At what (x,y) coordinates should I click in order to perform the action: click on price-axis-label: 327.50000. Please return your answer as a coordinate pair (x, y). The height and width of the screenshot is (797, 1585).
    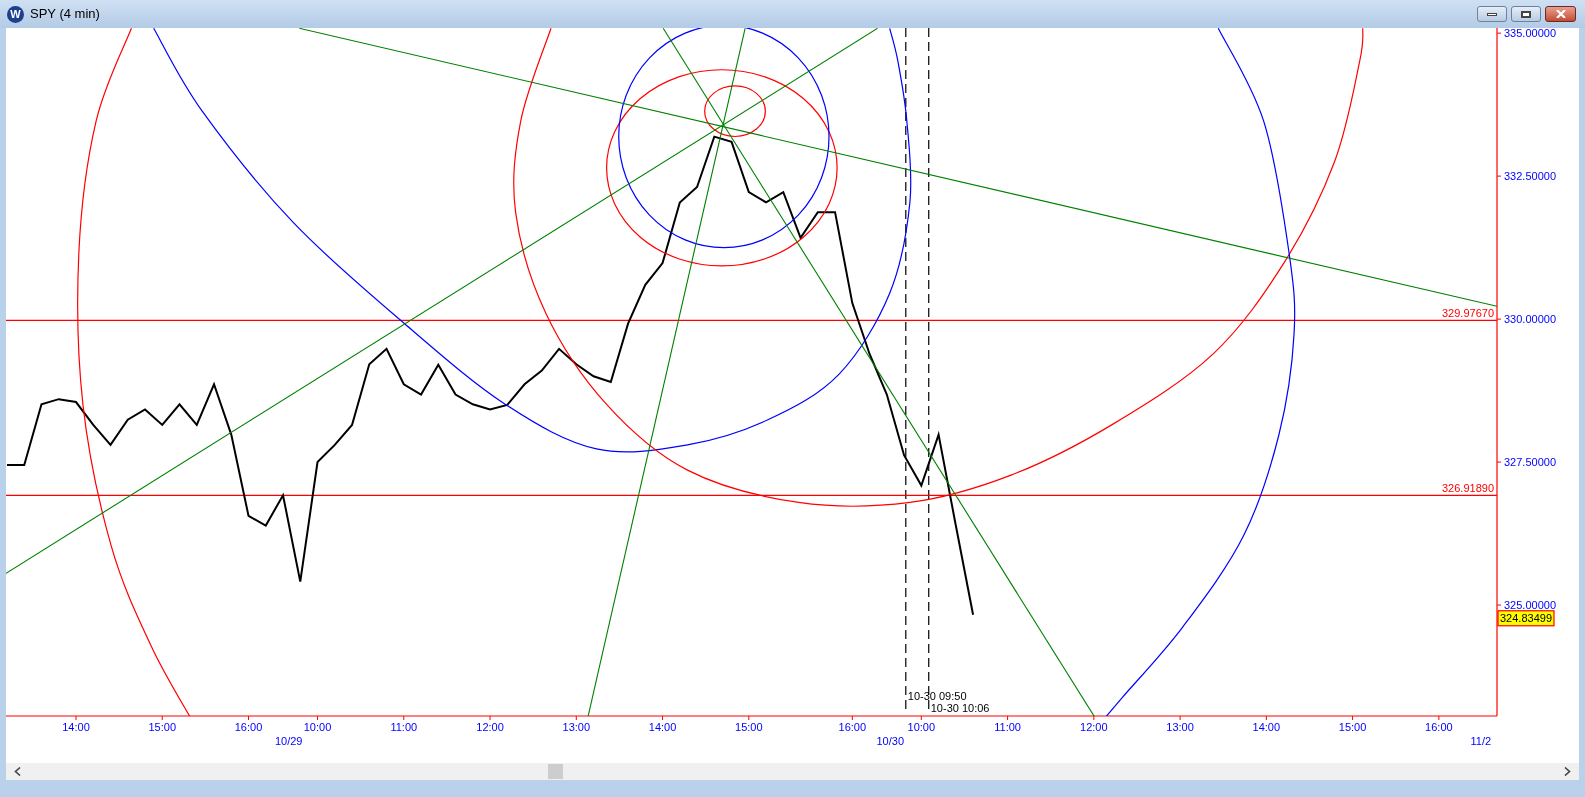
    Looking at the image, I should click on (1530, 462).